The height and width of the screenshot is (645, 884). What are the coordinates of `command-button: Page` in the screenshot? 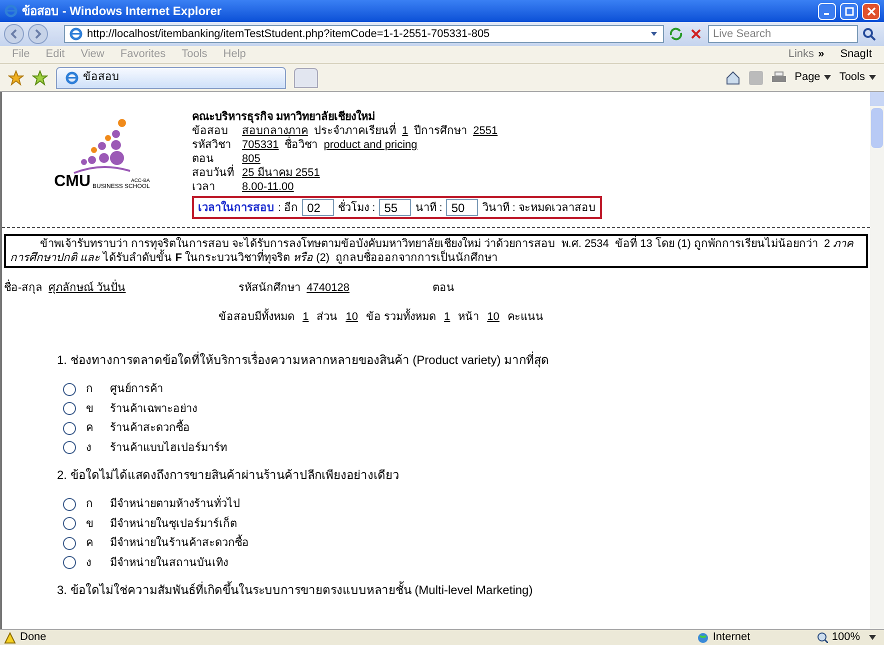 It's located at (807, 77).